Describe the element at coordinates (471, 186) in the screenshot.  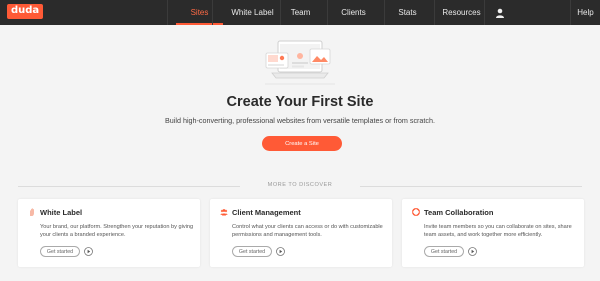
I see `divider-right` at that location.